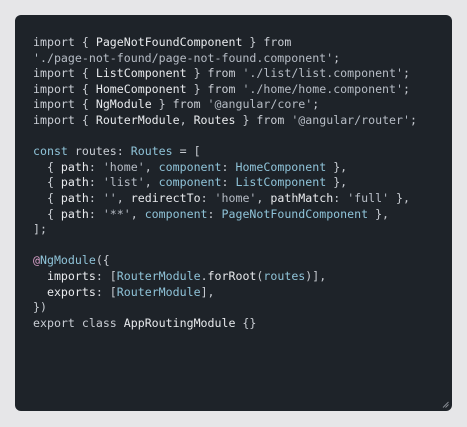 The width and height of the screenshot is (467, 427). I want to click on code-line: exports: [RouterModule],, so click(242, 293).